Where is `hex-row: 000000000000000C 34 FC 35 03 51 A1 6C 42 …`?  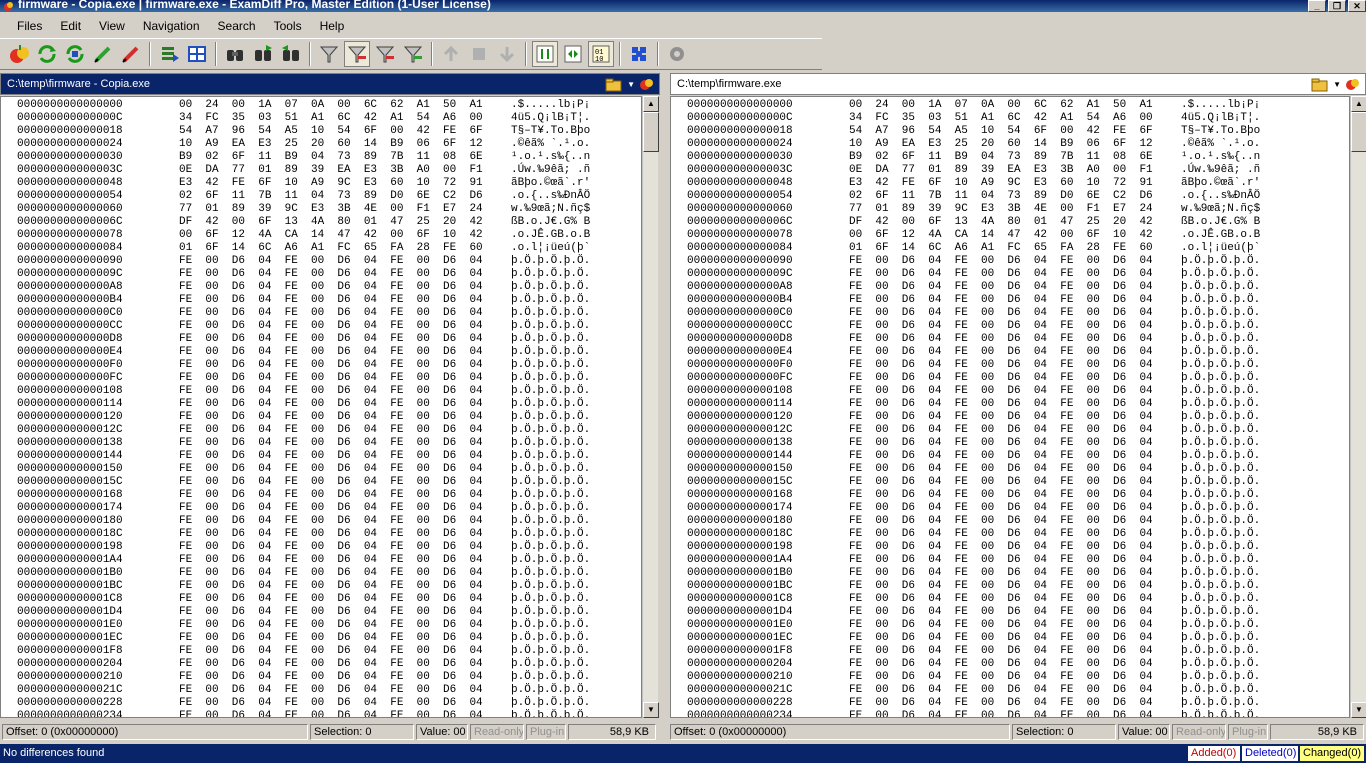
hex-row: 000000000000000C 34 FC 35 03 51 A1 6C 42 … is located at coordinates (321, 118).